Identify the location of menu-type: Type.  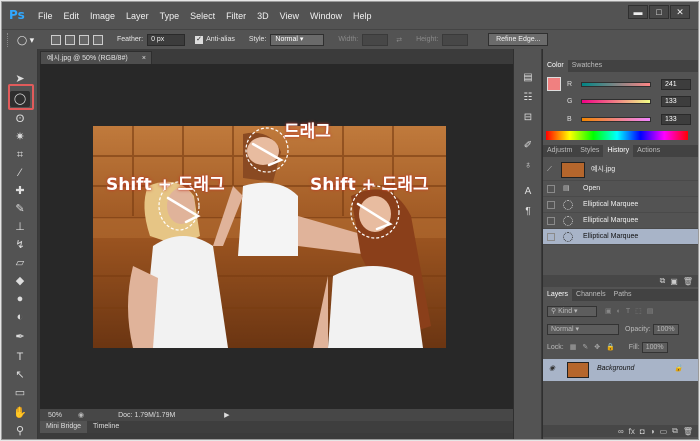
(170, 16).